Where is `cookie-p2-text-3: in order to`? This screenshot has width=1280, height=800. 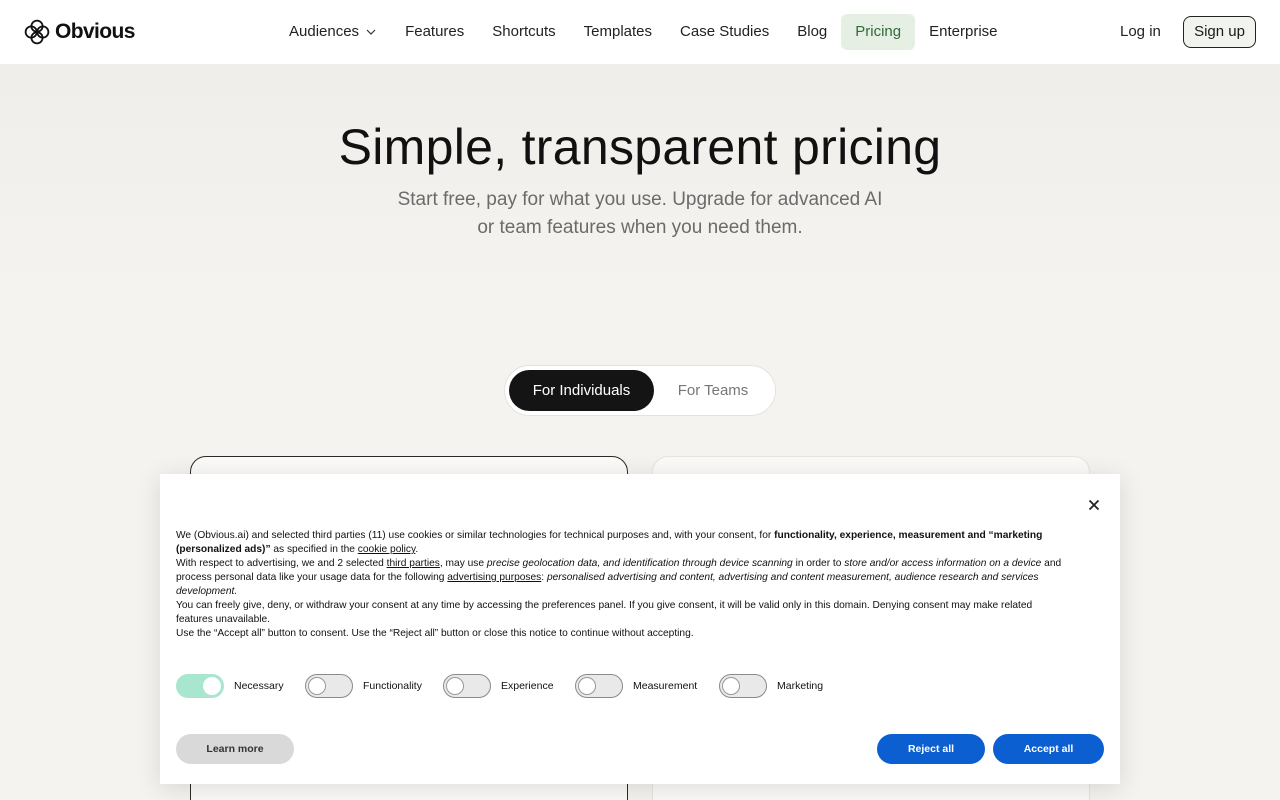 cookie-p2-text-3: in order to is located at coordinates (818, 563).